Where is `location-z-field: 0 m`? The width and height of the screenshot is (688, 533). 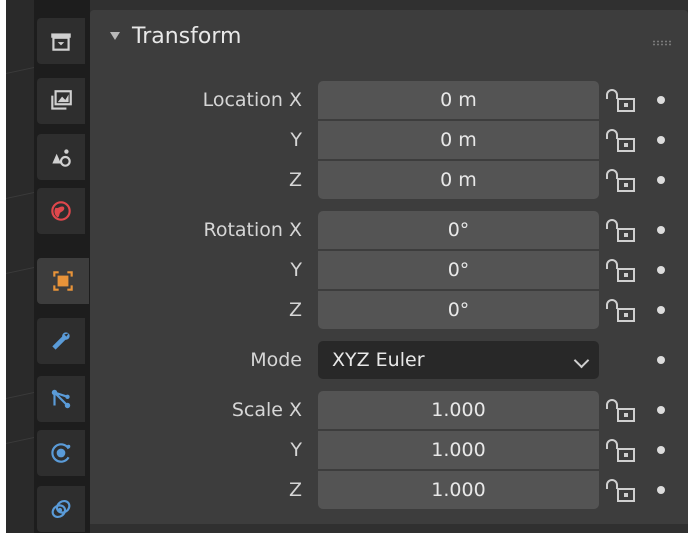 location-z-field: 0 m is located at coordinates (458, 180).